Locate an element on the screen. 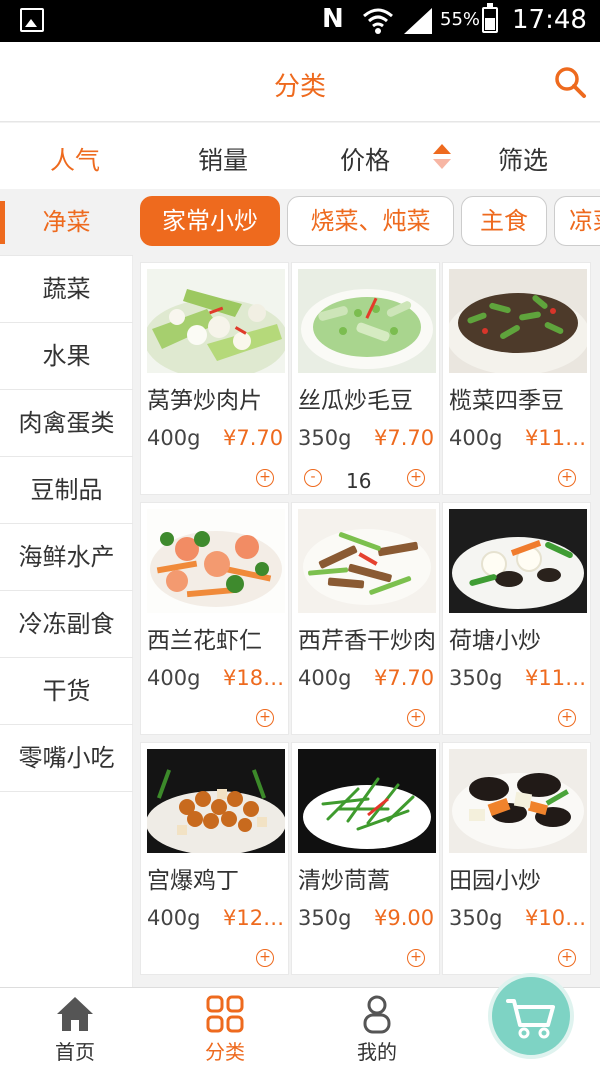 Image resolution: width=600 pixels, height=1067 pixels. remove-from-cart-button: - is located at coordinates (313, 478).